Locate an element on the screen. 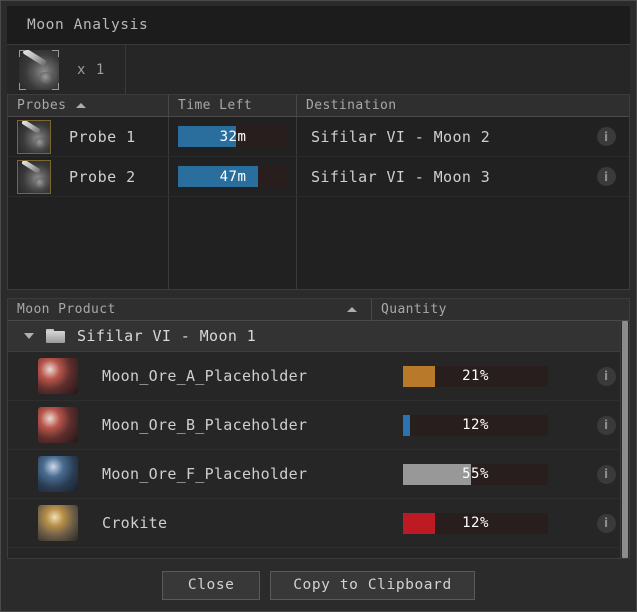 This screenshot has width=637, height=612. table-row: Moon_Ore_A_Placeholder 21% i is located at coordinates (318, 376).